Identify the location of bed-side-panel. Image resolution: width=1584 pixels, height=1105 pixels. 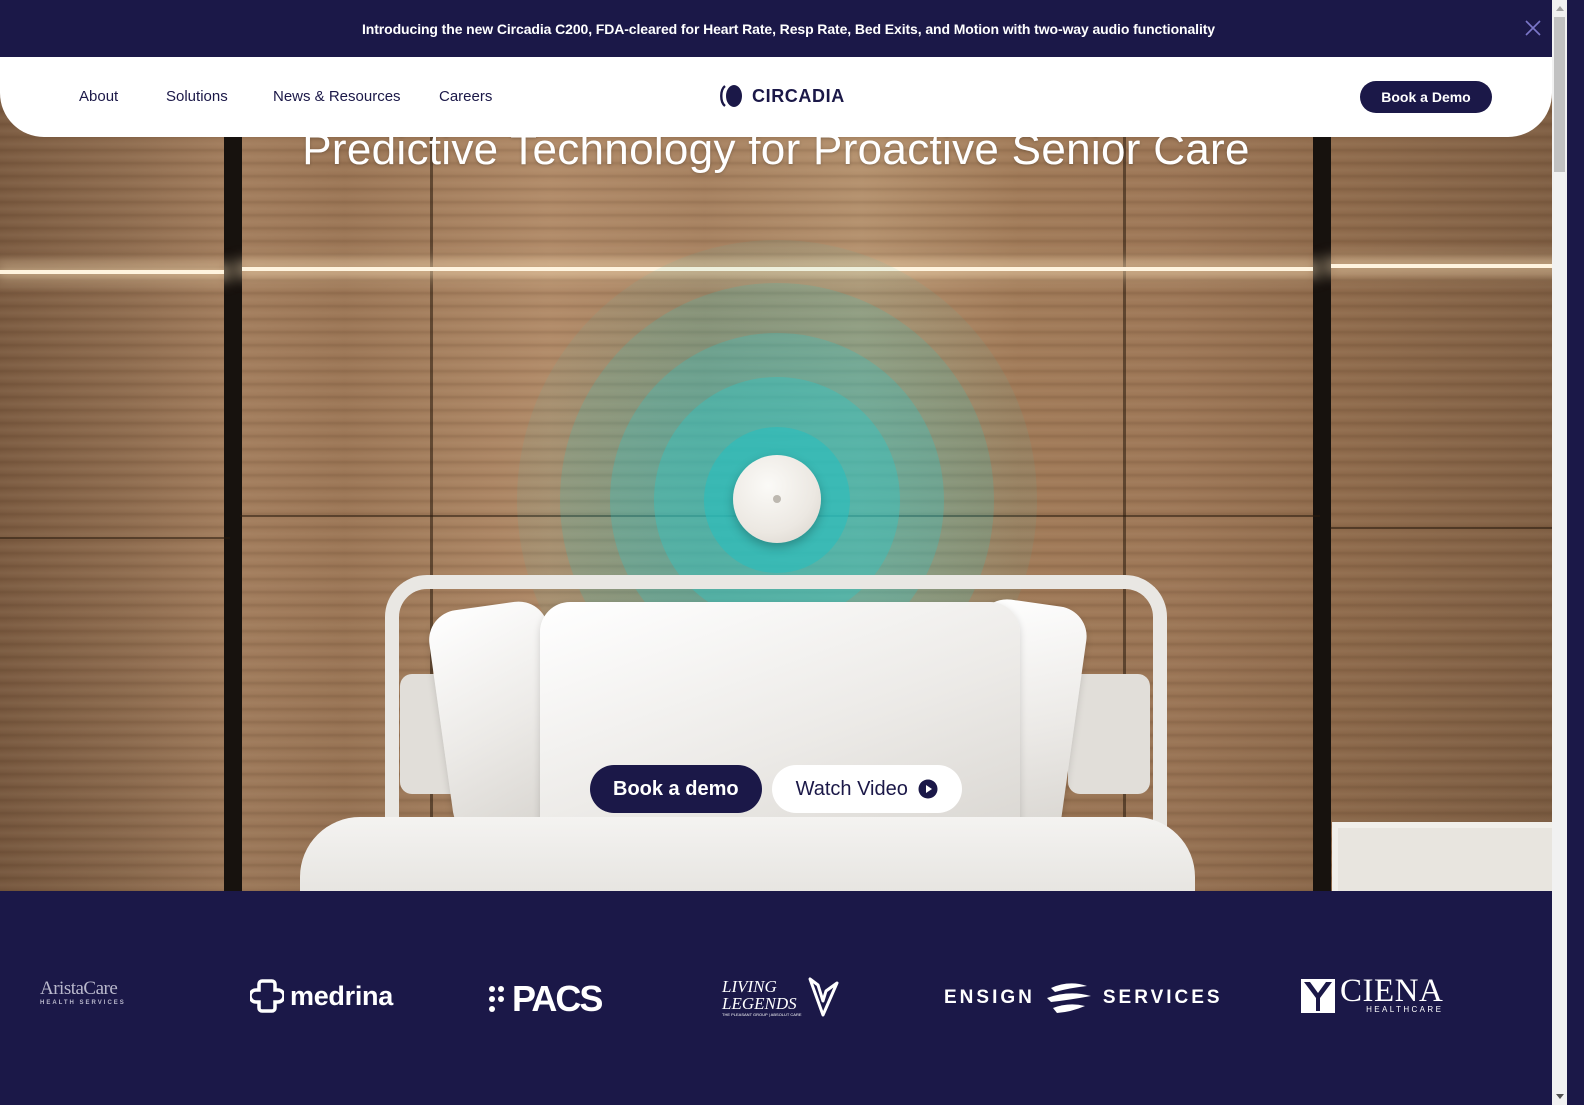
(1109, 734).